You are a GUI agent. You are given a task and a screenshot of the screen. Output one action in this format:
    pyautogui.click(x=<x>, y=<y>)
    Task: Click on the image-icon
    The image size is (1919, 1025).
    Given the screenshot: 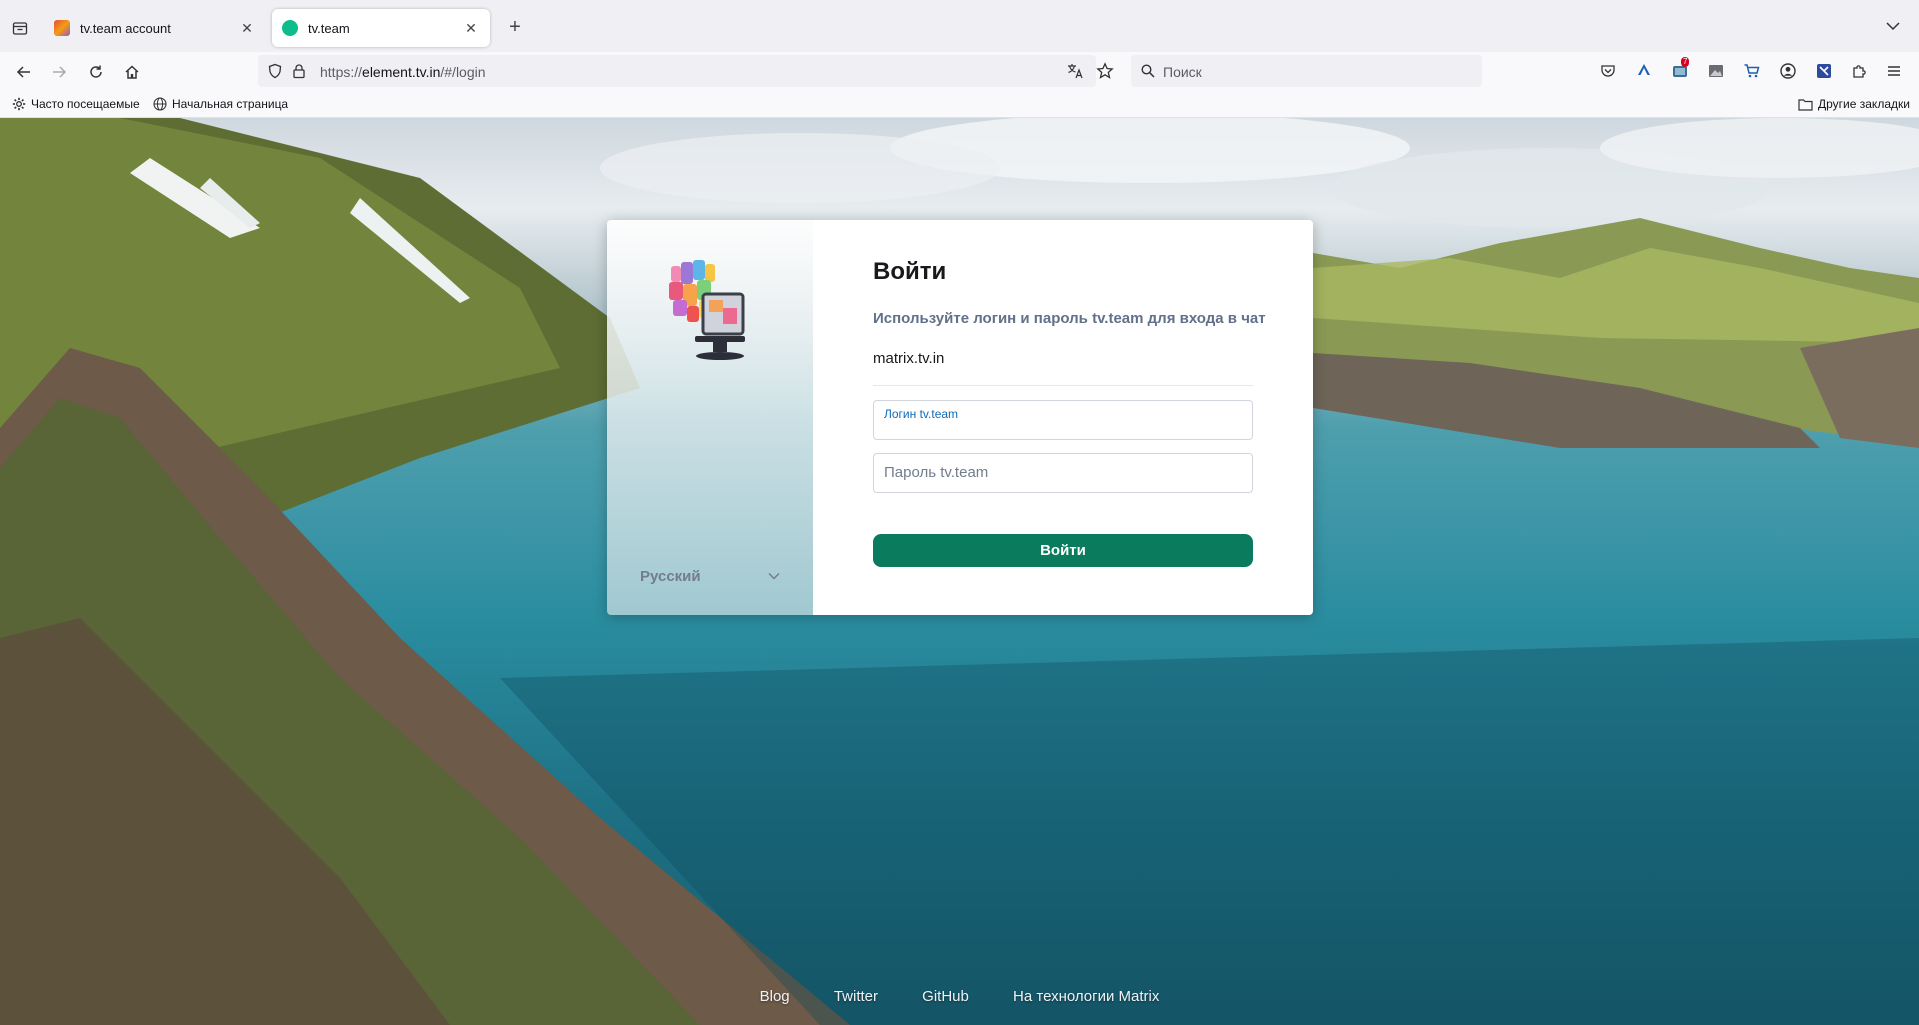 What is the action you would take?
    pyautogui.click(x=1716, y=71)
    